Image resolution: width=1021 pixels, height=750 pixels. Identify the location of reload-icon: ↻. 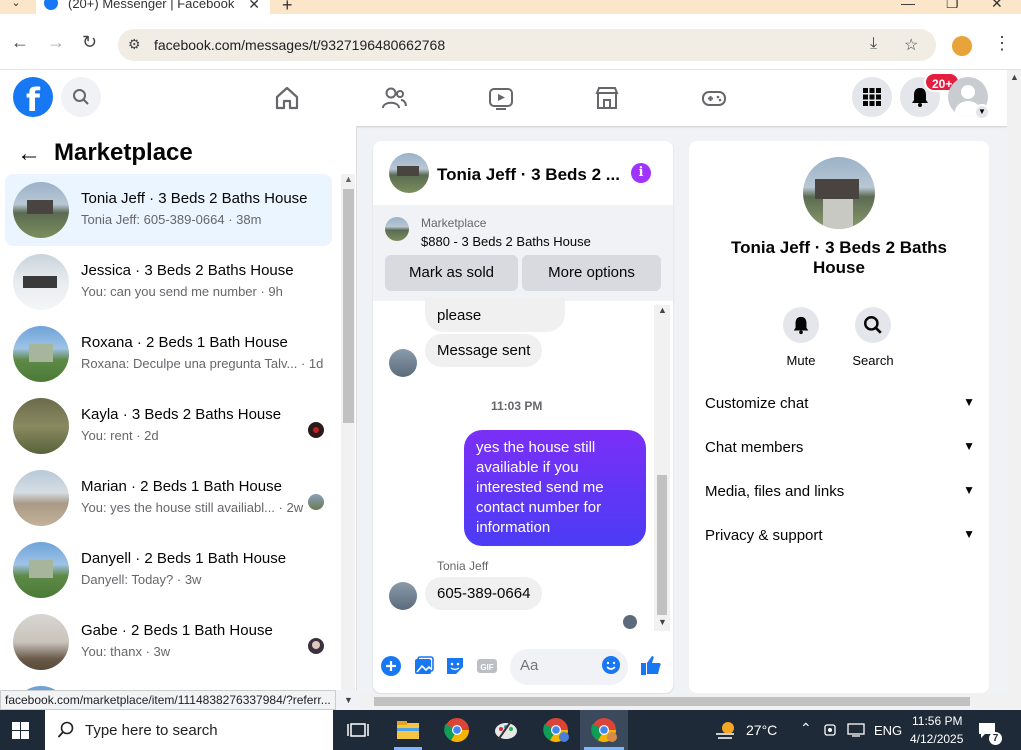
(89, 42).